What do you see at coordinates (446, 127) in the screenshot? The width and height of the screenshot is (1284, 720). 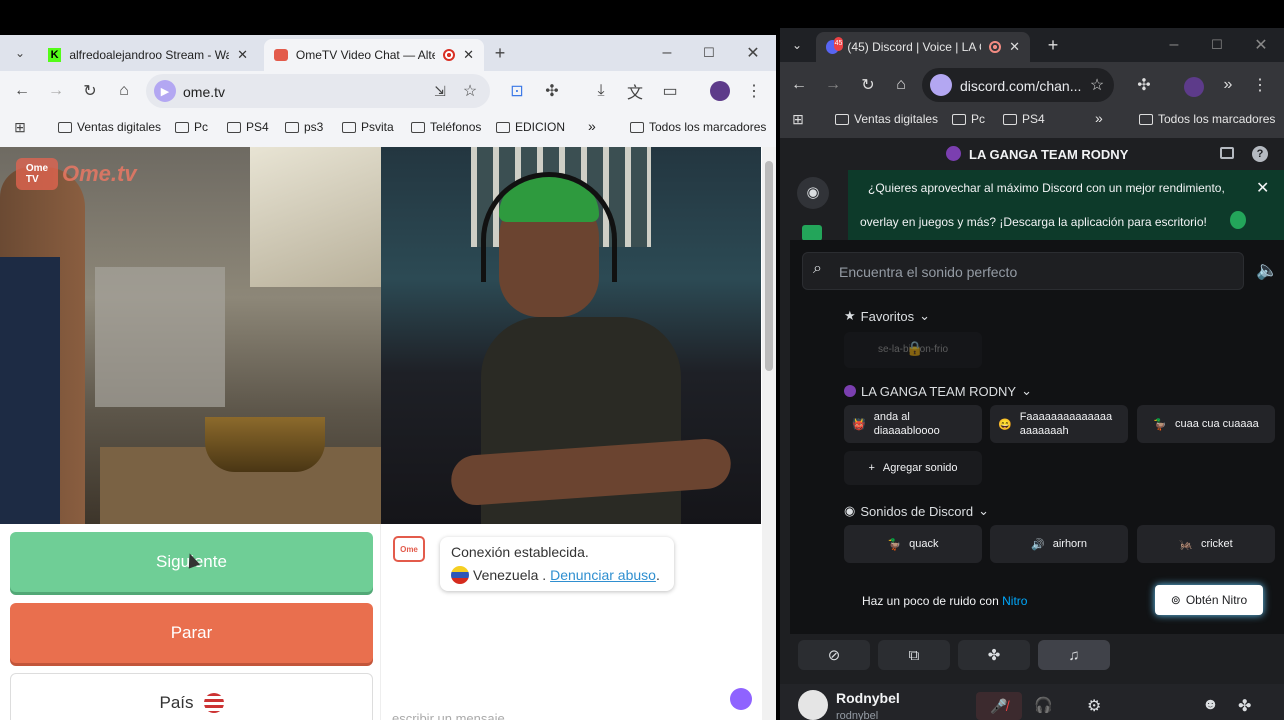 I see `bookmark-telefonos: Teléfonos` at bounding box center [446, 127].